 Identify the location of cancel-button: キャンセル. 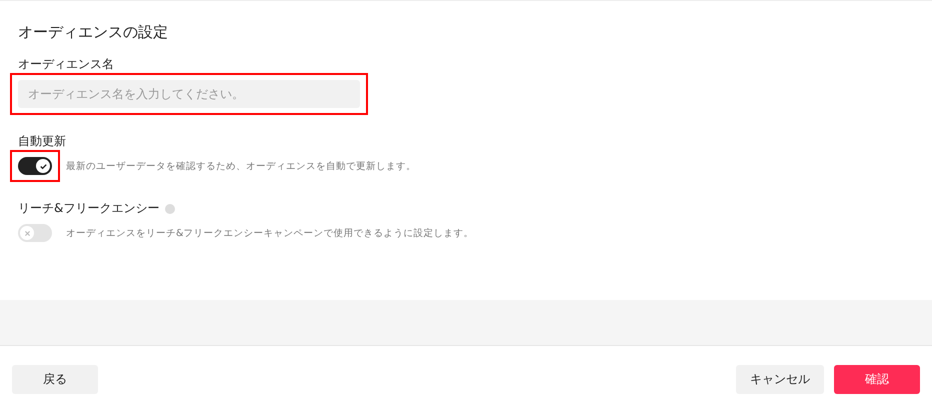
(780, 379).